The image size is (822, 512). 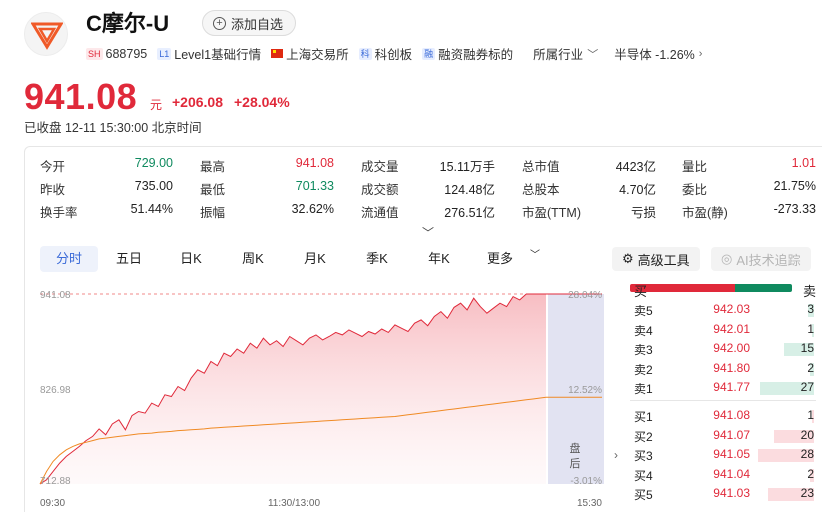 What do you see at coordinates (643, 213) in the screenshot?
I see `stat-value: 亏损` at bounding box center [643, 213].